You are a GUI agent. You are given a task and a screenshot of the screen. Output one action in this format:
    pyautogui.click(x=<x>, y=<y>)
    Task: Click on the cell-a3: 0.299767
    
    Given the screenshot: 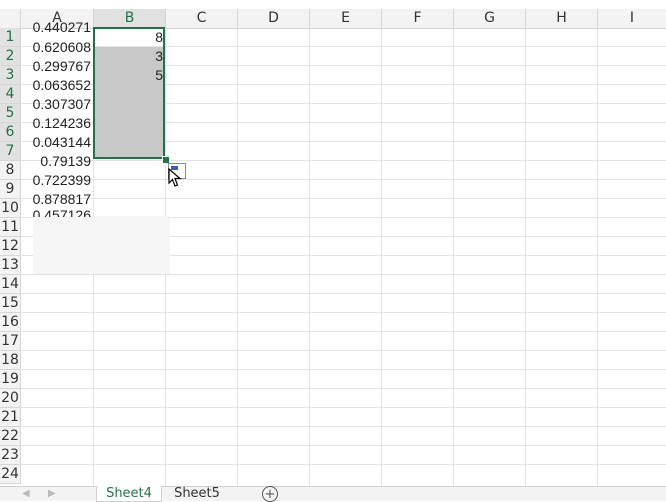 What is the action you would take?
    pyautogui.click(x=56, y=66)
    